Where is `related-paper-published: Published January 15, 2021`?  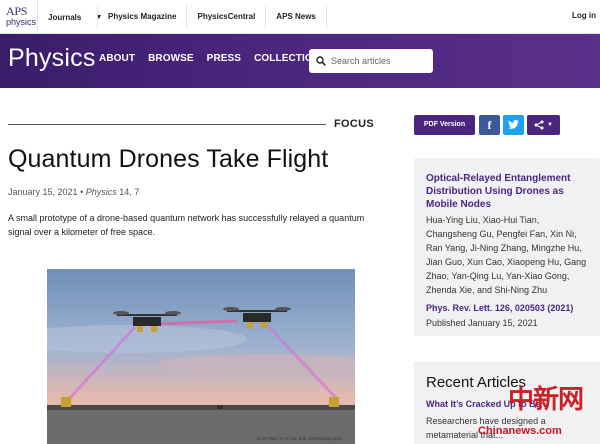 related-paper-published: Published January 15, 2021 is located at coordinates (482, 323).